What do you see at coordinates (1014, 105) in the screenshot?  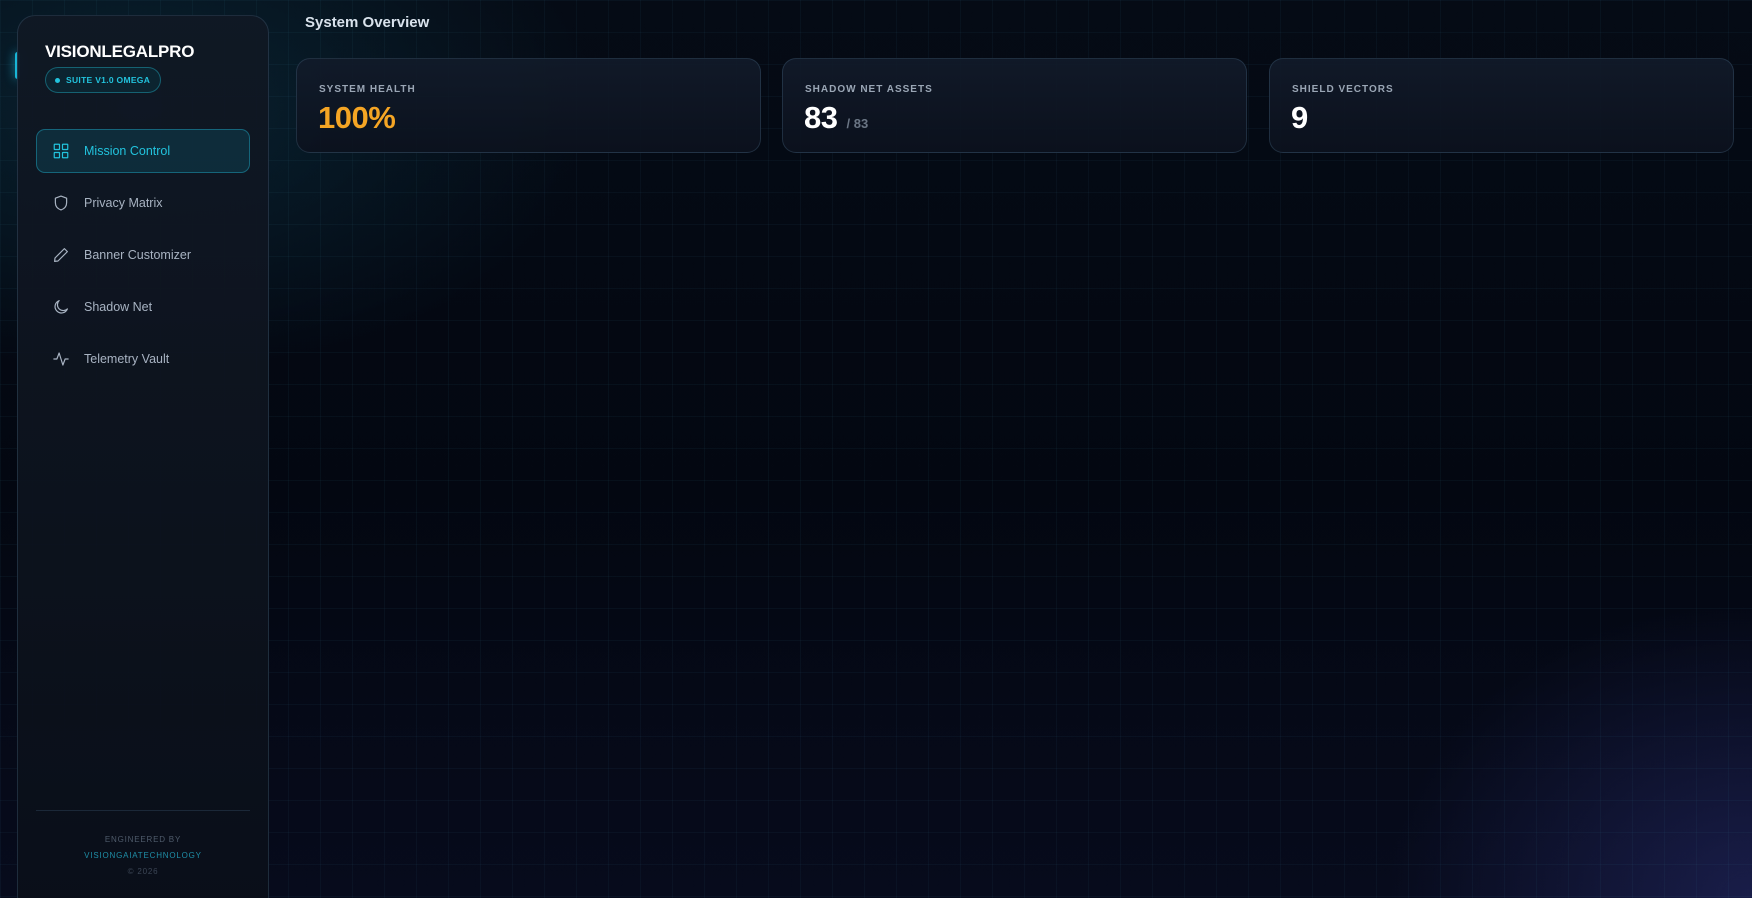 I see `stat-card-shadow-net-assets: SHADOW NET ASSETS 83 / 83` at bounding box center [1014, 105].